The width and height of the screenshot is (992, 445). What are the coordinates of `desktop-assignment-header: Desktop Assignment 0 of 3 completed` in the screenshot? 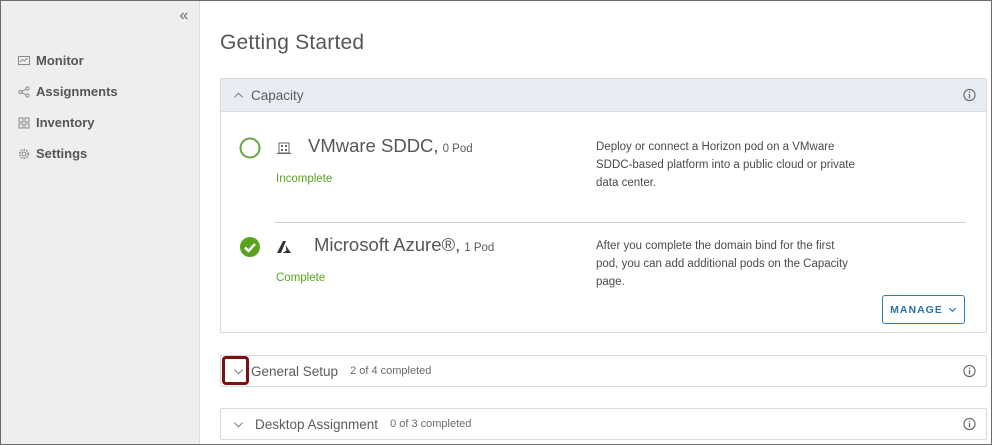 It's located at (603, 424).